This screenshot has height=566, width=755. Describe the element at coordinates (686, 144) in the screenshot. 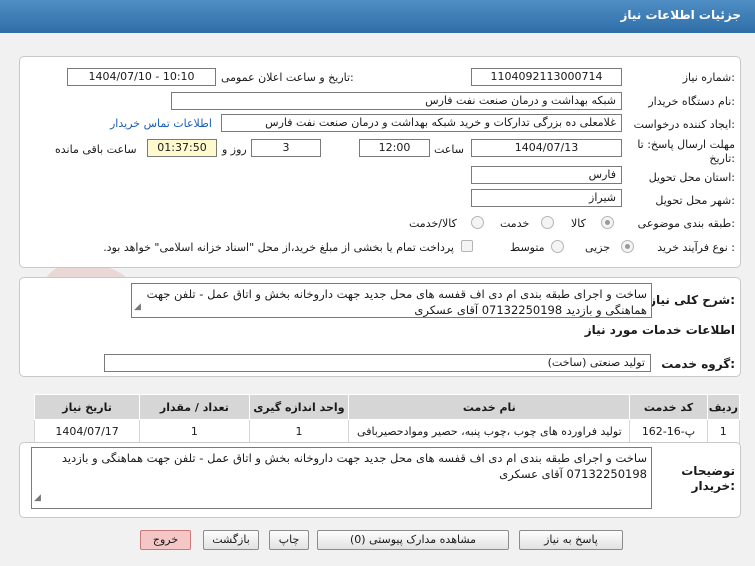

I see `deadline-label: مهلت ارسال پاسخ: تا` at that location.